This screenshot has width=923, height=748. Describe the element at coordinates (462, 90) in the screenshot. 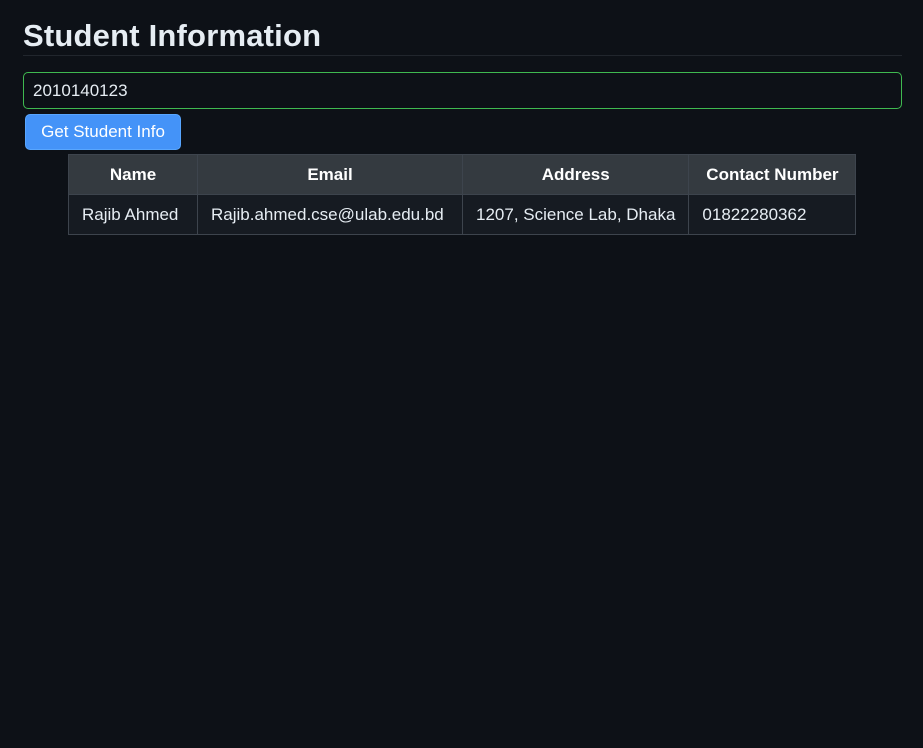

I see `student-id-input` at that location.